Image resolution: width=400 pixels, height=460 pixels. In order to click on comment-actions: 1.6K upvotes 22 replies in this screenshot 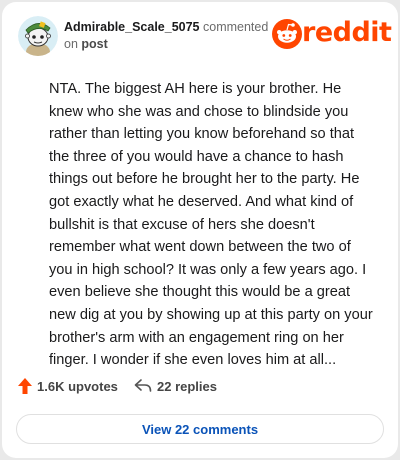, I will do `click(196, 386)`.